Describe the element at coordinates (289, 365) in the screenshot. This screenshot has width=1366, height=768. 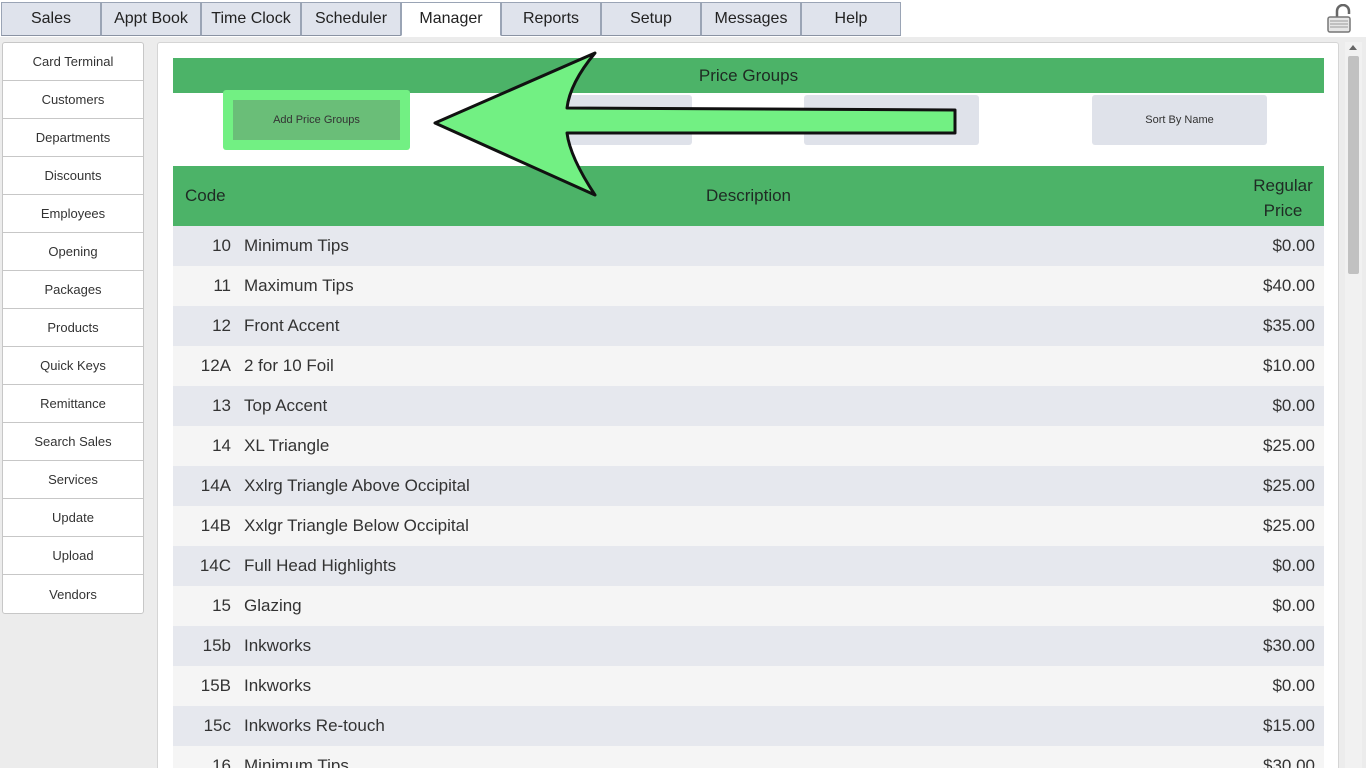
I see `cell-description: 2 for 10 Foil` at that location.